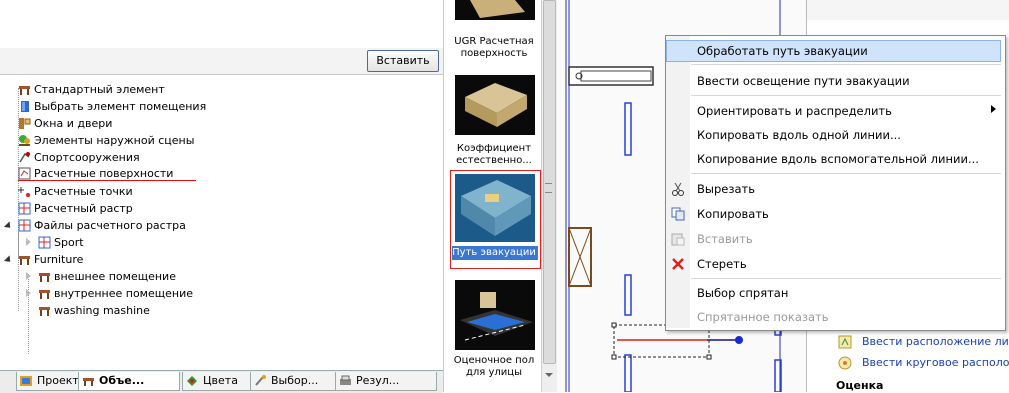  What do you see at coordinates (548, 188) in the screenshot?
I see `grip-icon` at bounding box center [548, 188].